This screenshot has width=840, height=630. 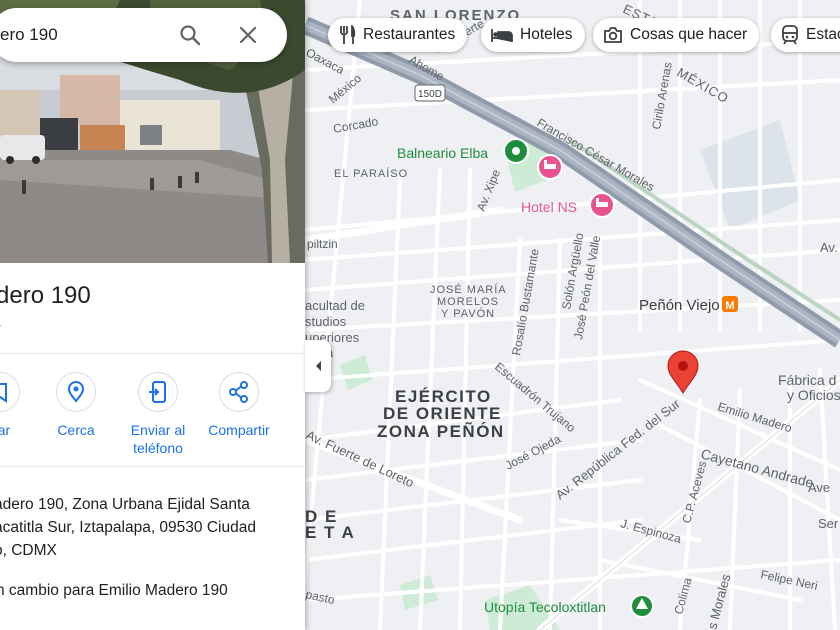 I want to click on action-send-label: Enviar al, so click(x=158, y=430).